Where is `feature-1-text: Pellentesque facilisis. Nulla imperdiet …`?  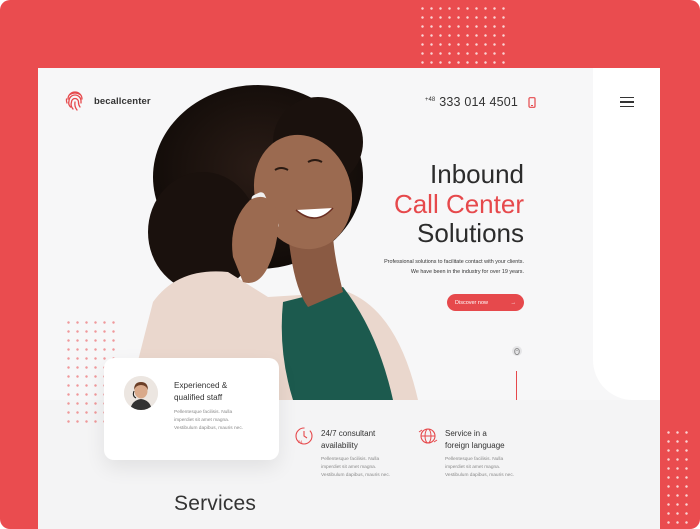
feature-1-text: Pellentesque facilisis. Nulla imperdiet … is located at coordinates (371, 468).